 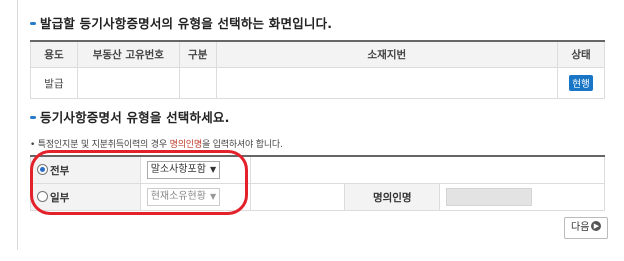 I want to click on select-full-cell: 말소사항포함 ▼, so click(x=195, y=169).